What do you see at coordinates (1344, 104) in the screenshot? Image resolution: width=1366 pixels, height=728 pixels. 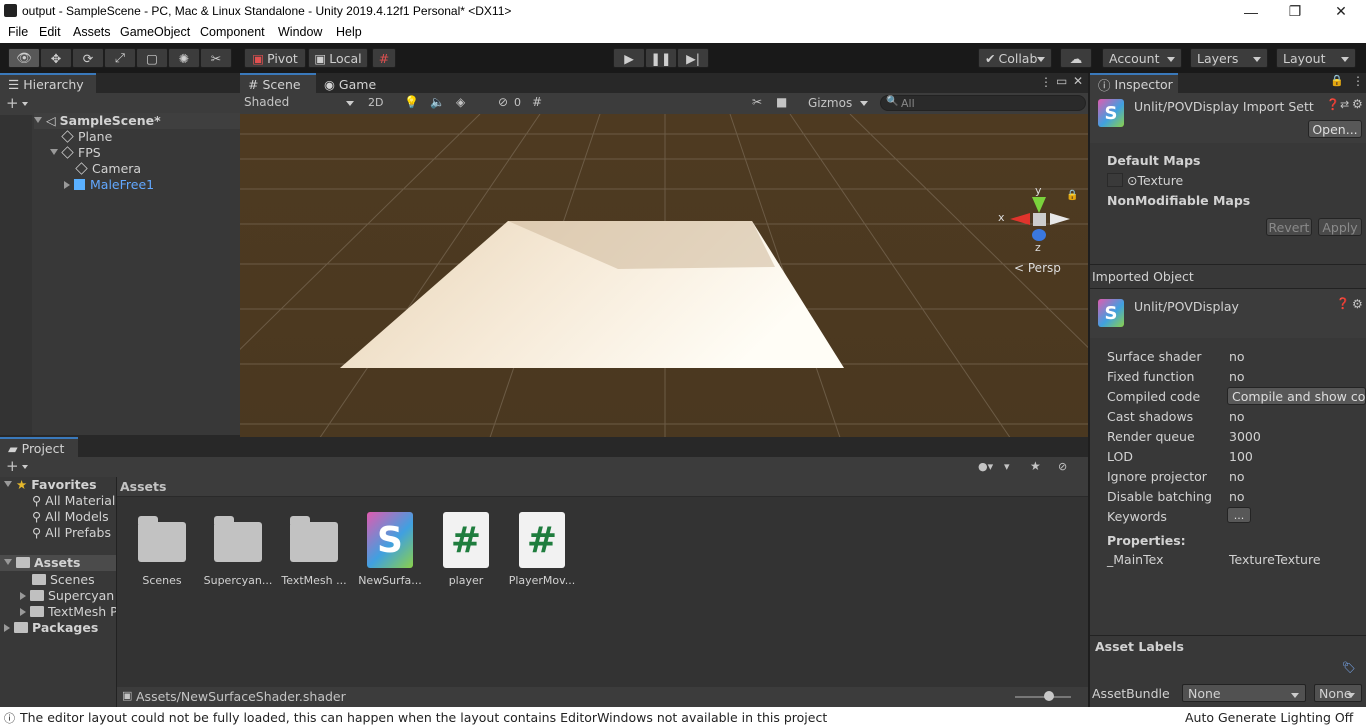 I see `preset-icon: ⇄` at bounding box center [1344, 104].